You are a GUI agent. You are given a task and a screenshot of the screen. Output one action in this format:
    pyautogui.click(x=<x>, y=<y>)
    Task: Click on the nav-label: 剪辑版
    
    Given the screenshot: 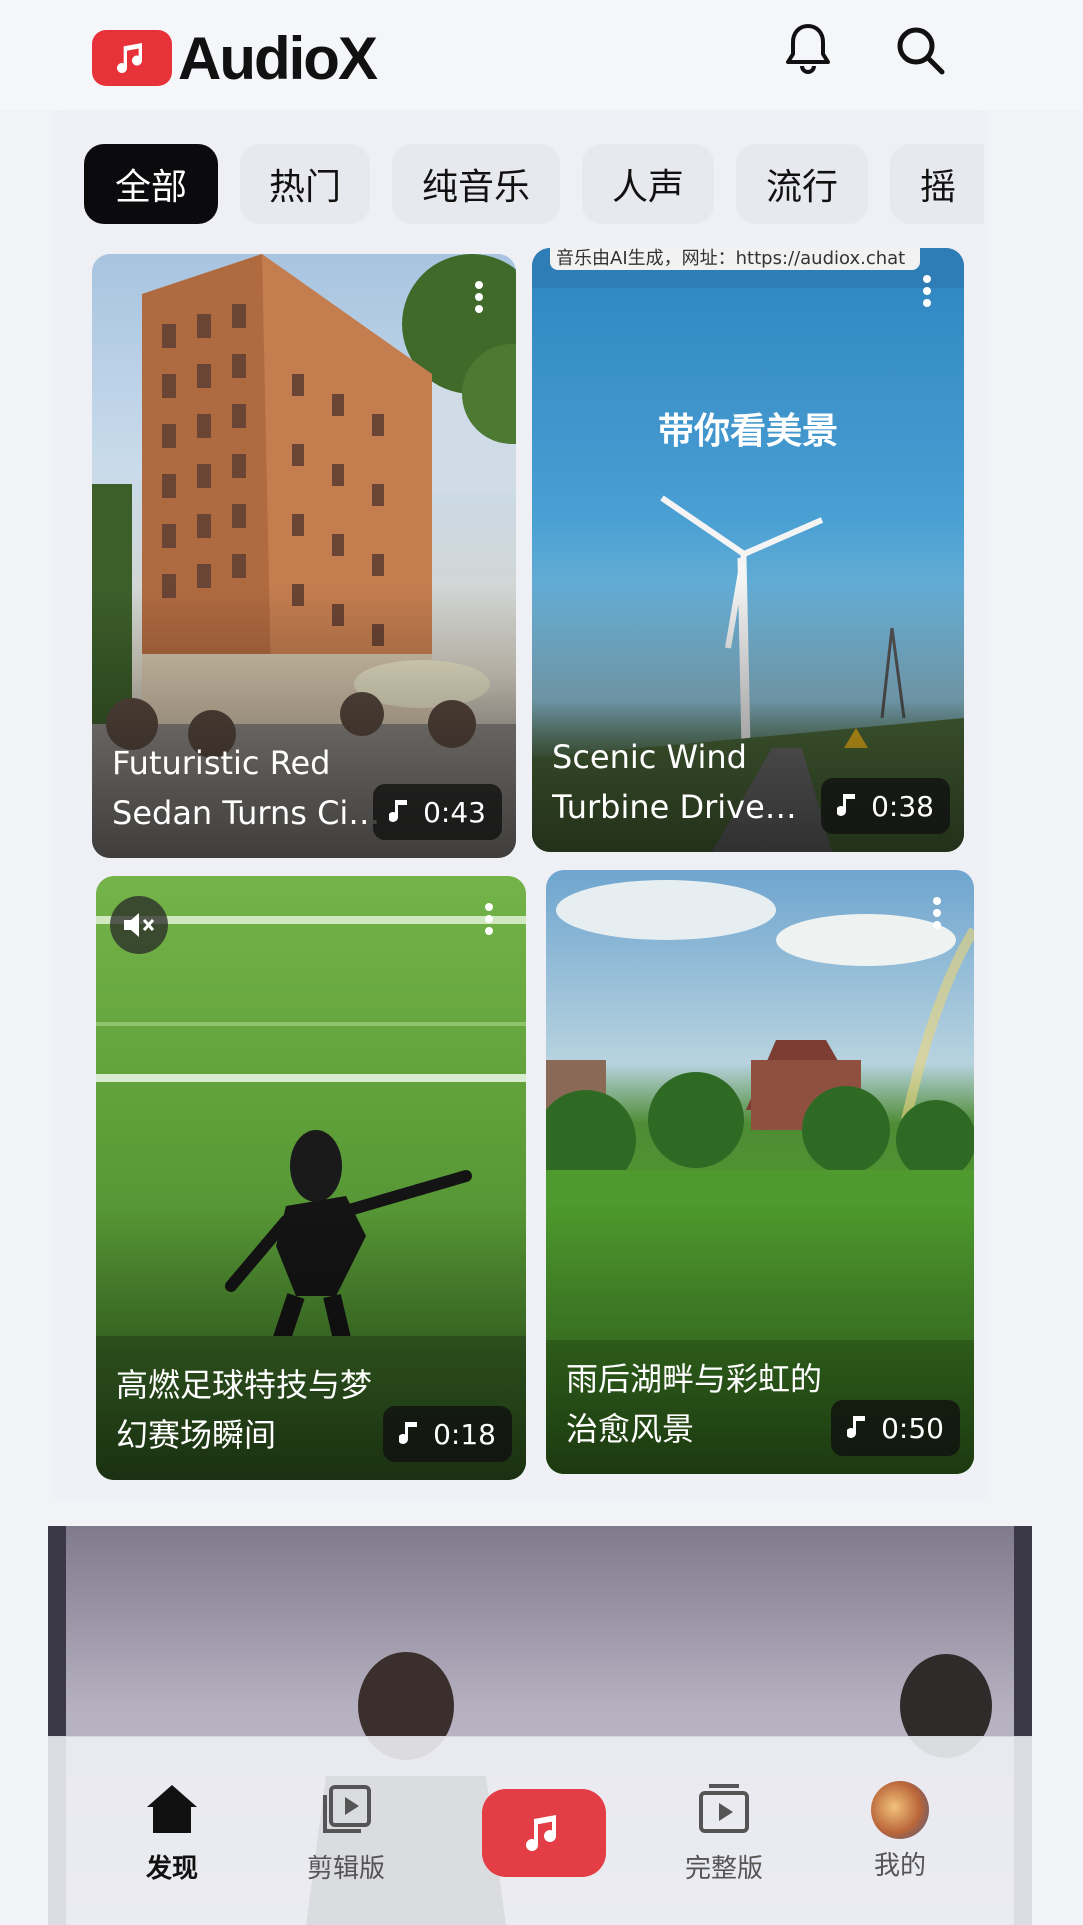 What is the action you would take?
    pyautogui.click(x=345, y=1869)
    